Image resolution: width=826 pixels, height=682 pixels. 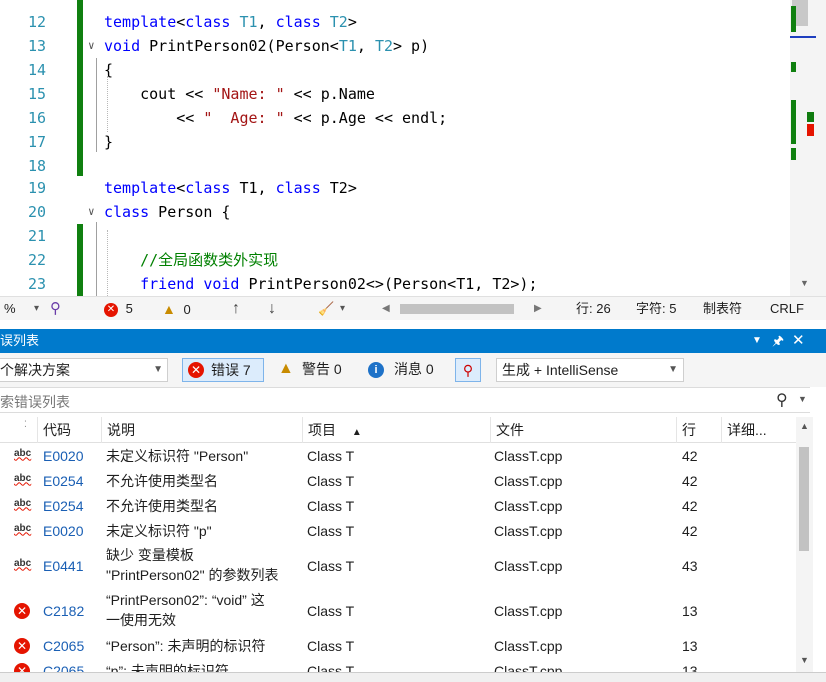 I want to click on zoom-dropdown-icon: ▾, so click(x=36, y=309).